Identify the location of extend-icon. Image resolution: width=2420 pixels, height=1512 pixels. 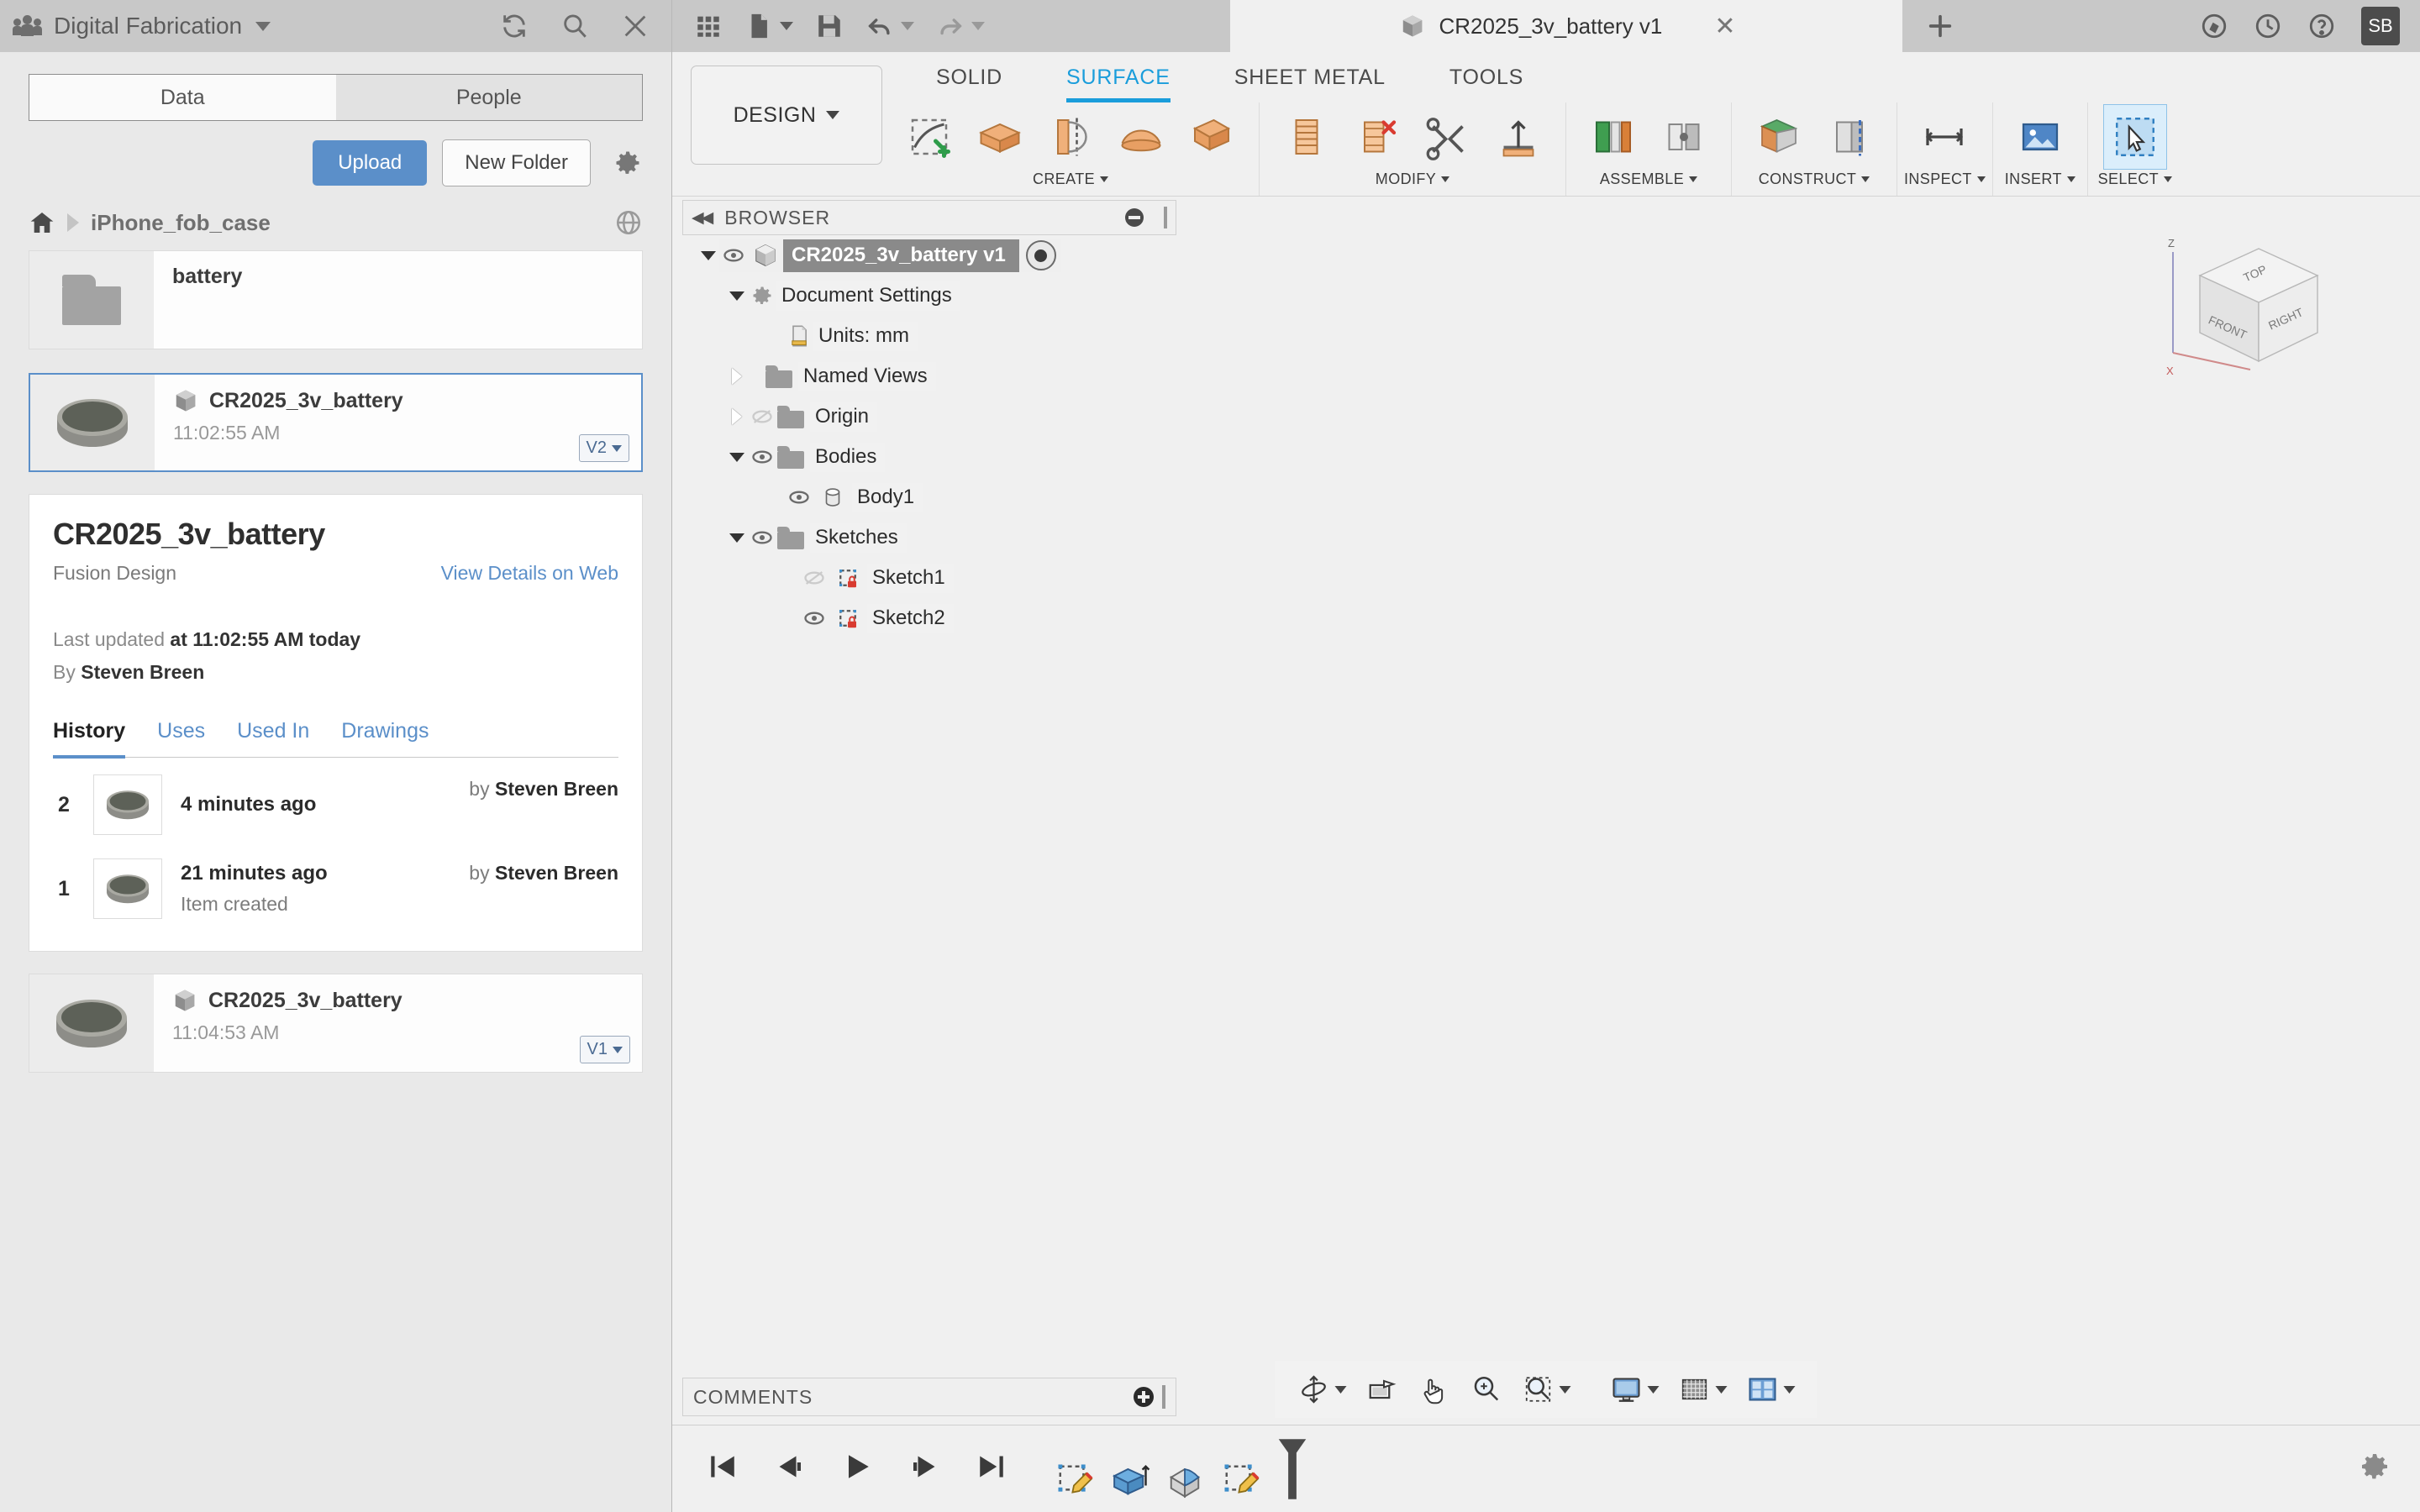
(1377, 137).